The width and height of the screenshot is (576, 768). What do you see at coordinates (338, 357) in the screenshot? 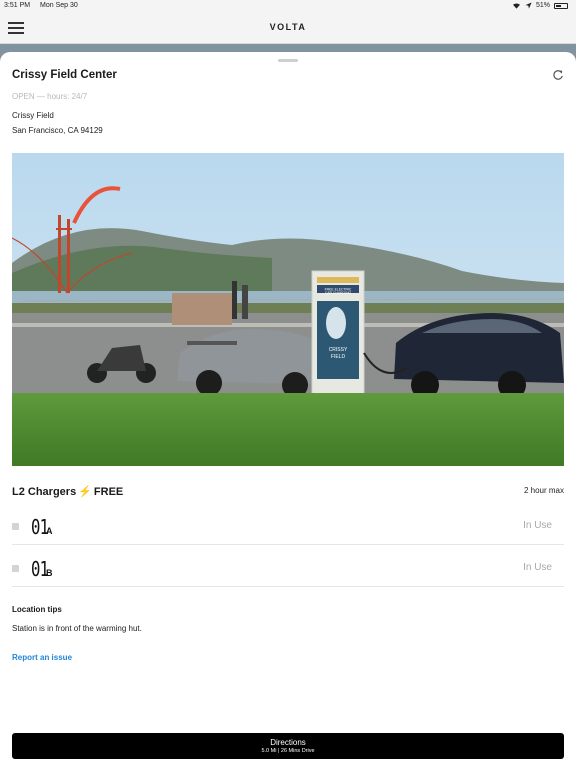
I see `kiosk-line-4: FIELD` at bounding box center [338, 357].